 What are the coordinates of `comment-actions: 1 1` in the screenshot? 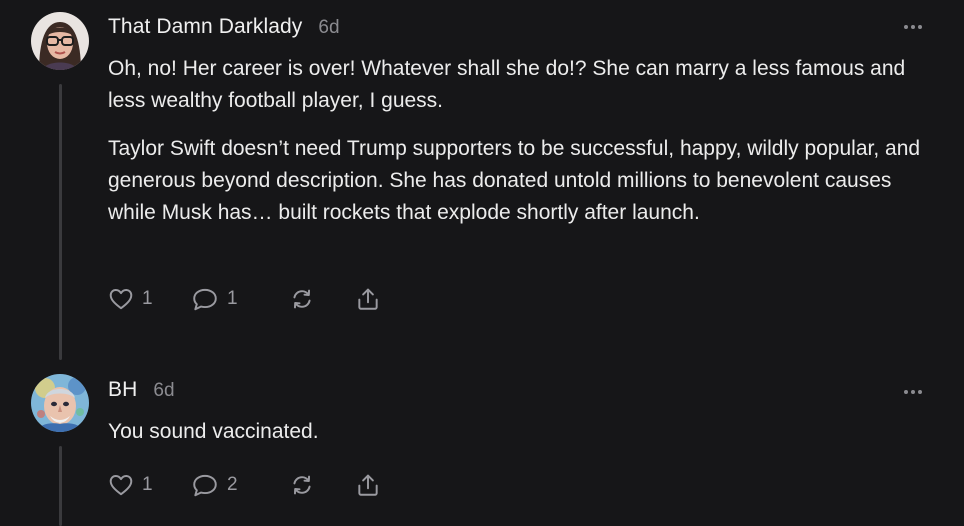 It's located at (244, 299).